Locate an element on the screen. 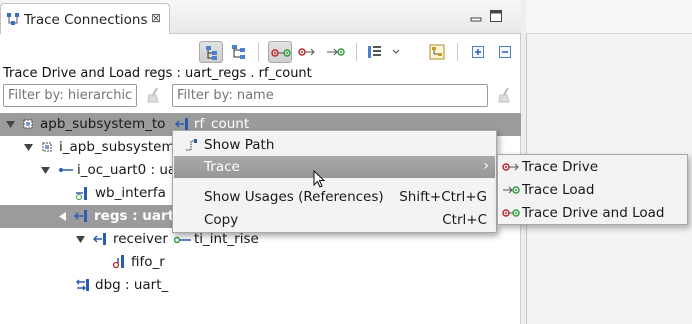 The width and height of the screenshot is (692, 324). collapse-all-icon is located at coordinates (505, 52).